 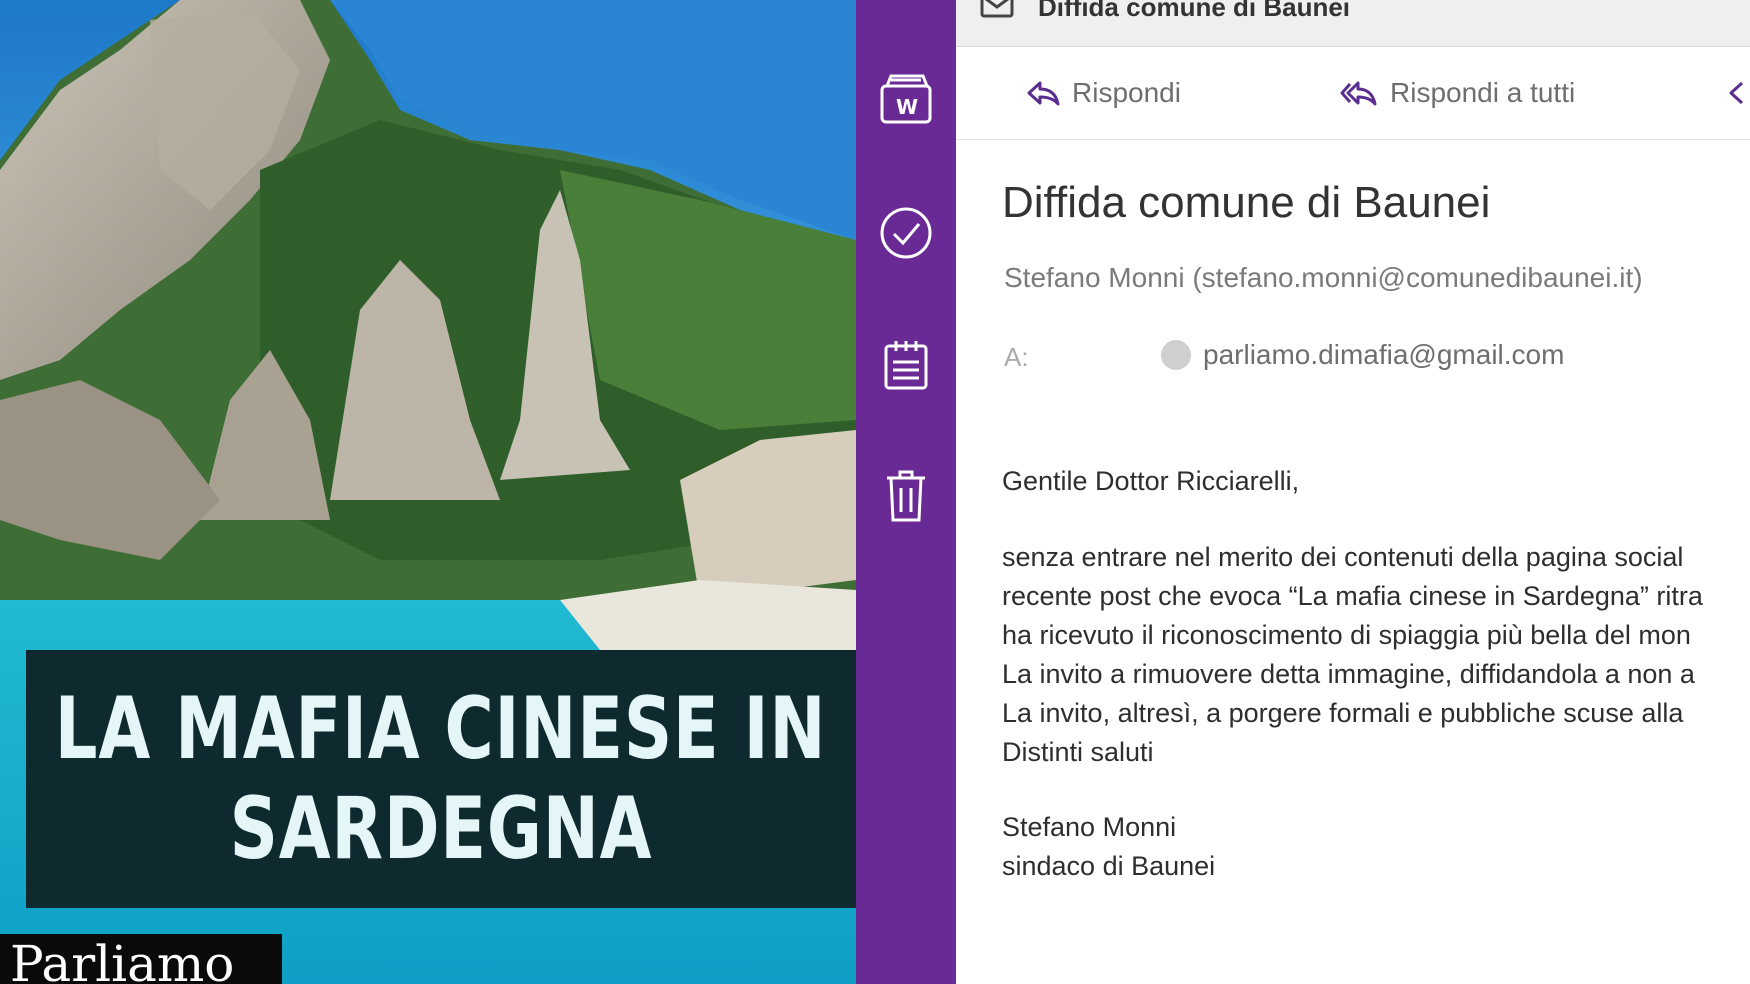 What do you see at coordinates (1078, 752) in the screenshot?
I see `body-line: Distinti saluti` at bounding box center [1078, 752].